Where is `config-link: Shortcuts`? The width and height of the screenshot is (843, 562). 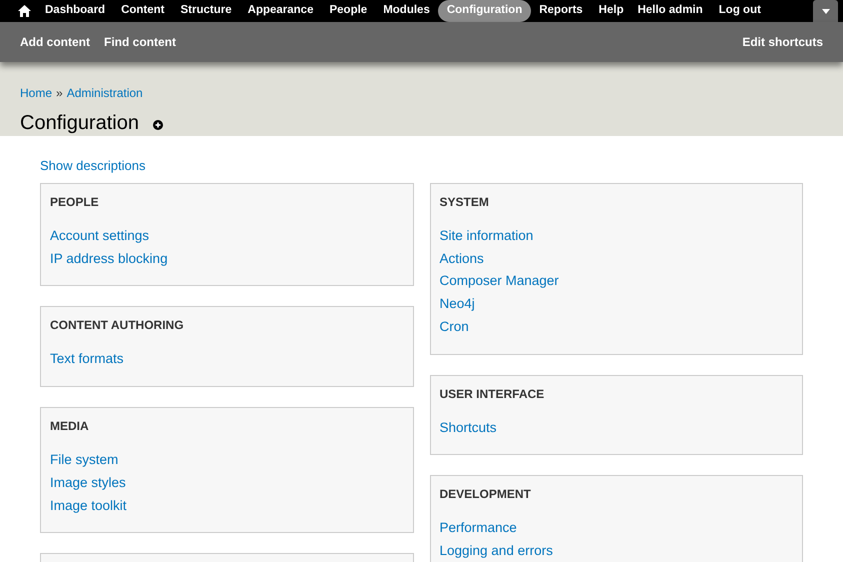 config-link: Shortcuts is located at coordinates (468, 428).